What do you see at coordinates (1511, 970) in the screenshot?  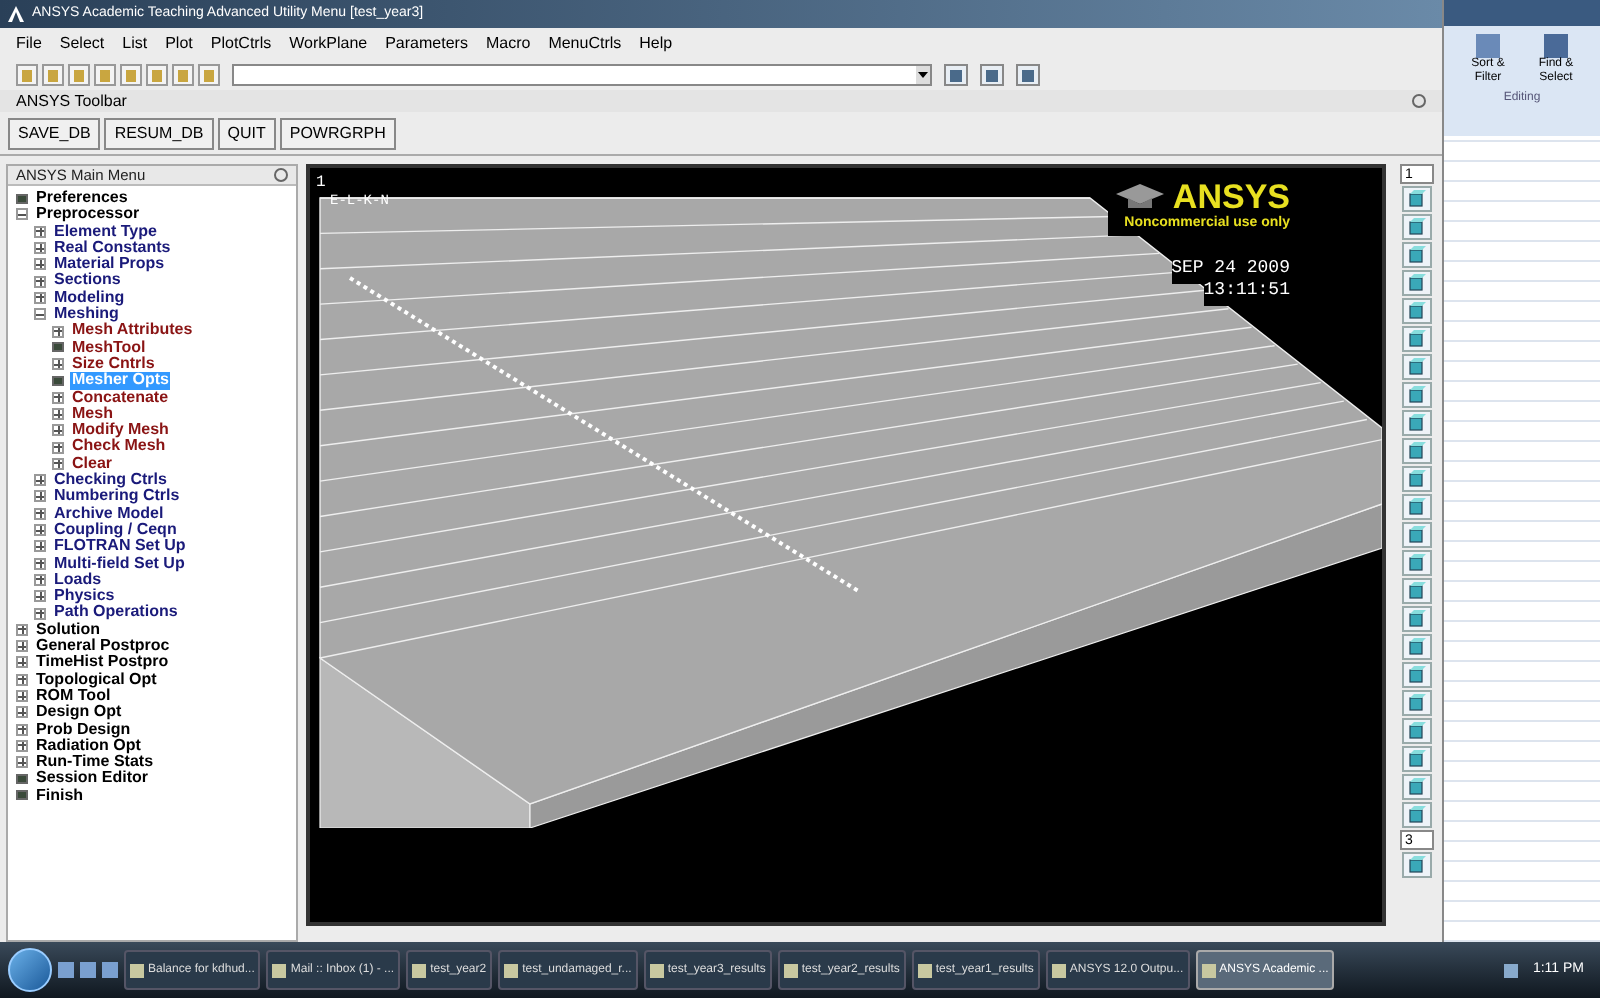 I see `tray-icon` at bounding box center [1511, 970].